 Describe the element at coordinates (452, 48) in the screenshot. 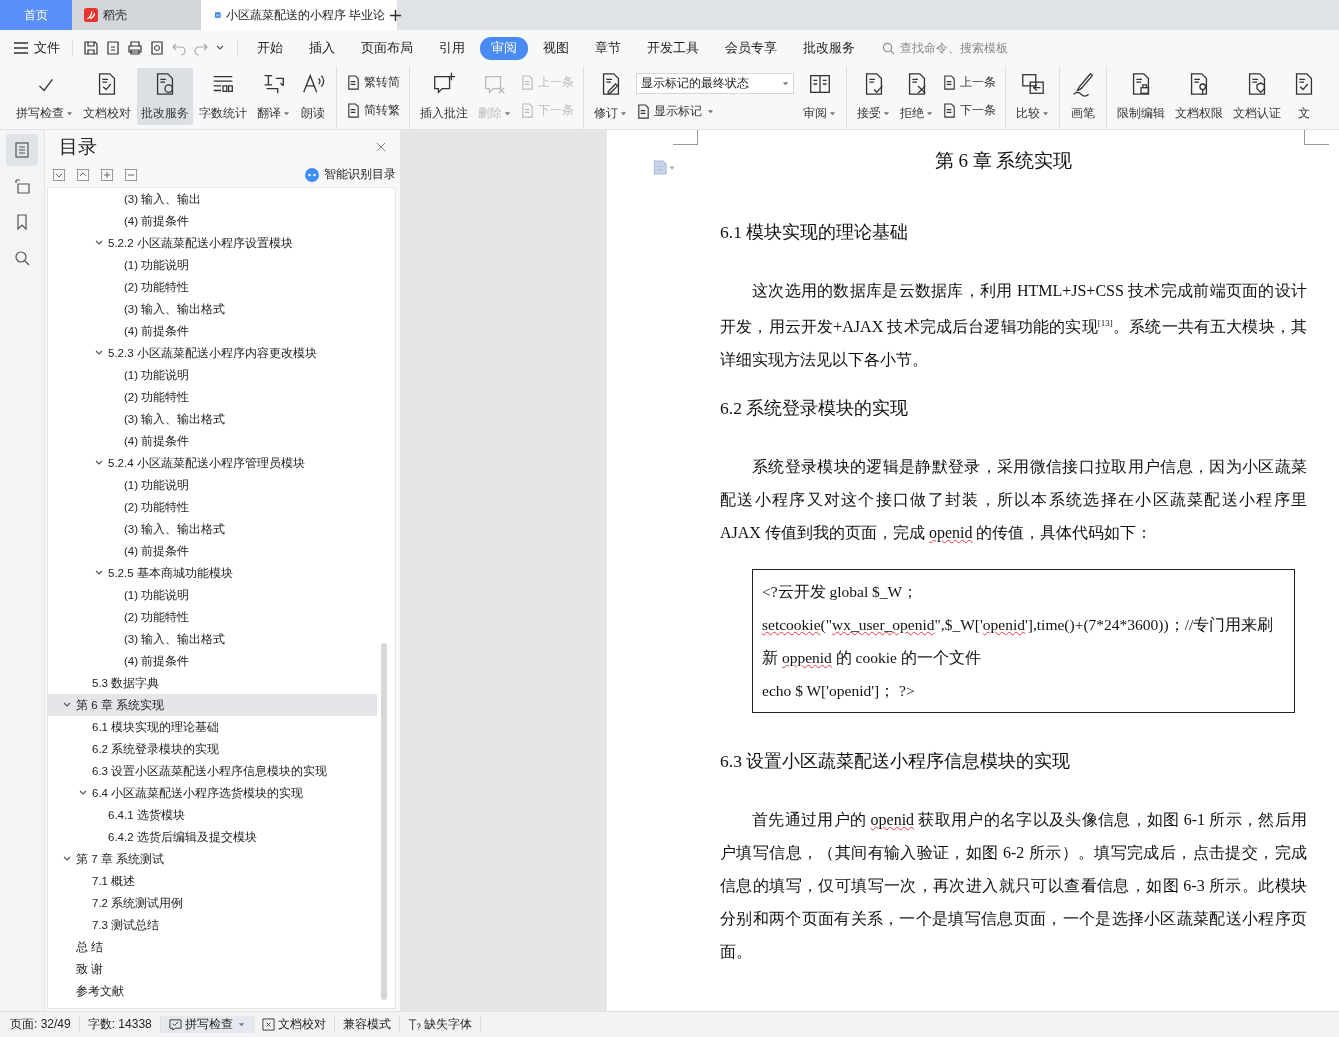

I see `ribbon-tab: 引用` at that location.